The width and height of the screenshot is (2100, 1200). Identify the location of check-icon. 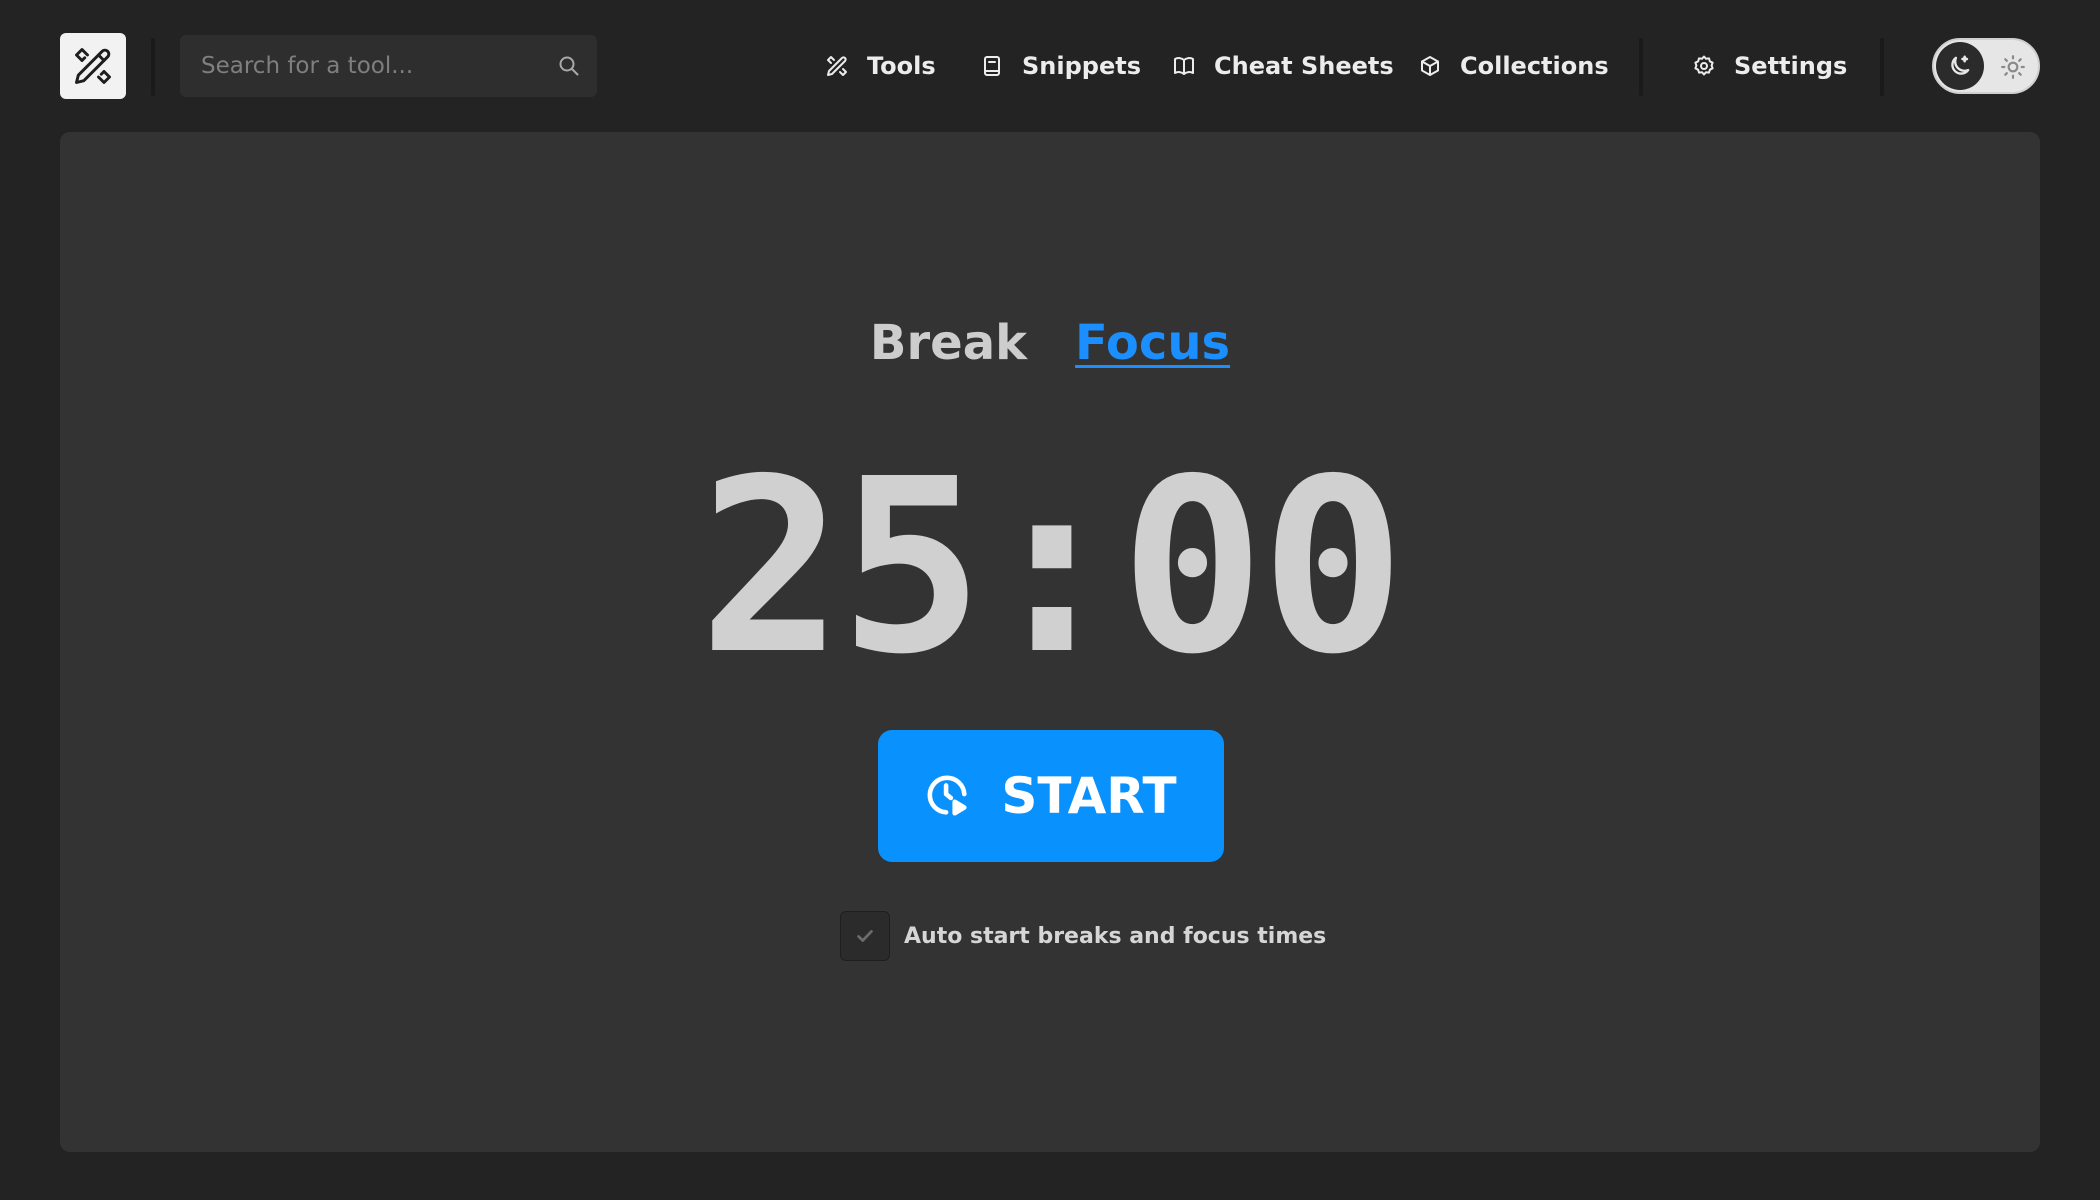
(865, 936).